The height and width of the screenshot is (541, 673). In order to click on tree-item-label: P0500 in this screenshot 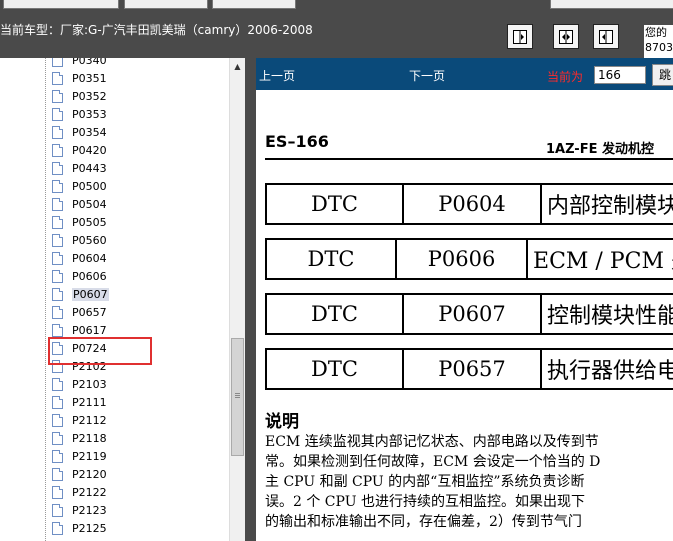, I will do `click(89, 186)`.